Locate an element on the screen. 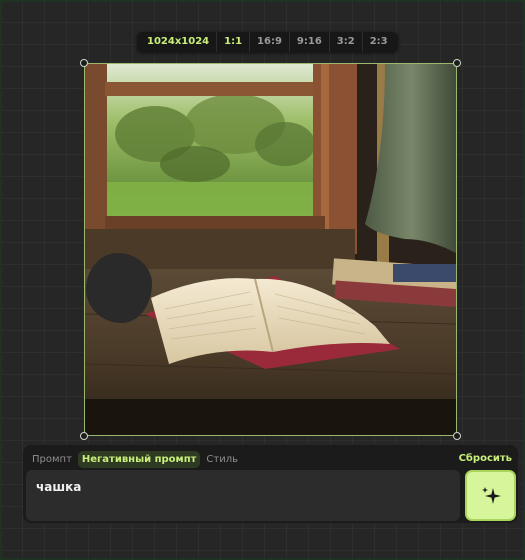 The image size is (525, 560). generate-button is located at coordinates (490, 495).